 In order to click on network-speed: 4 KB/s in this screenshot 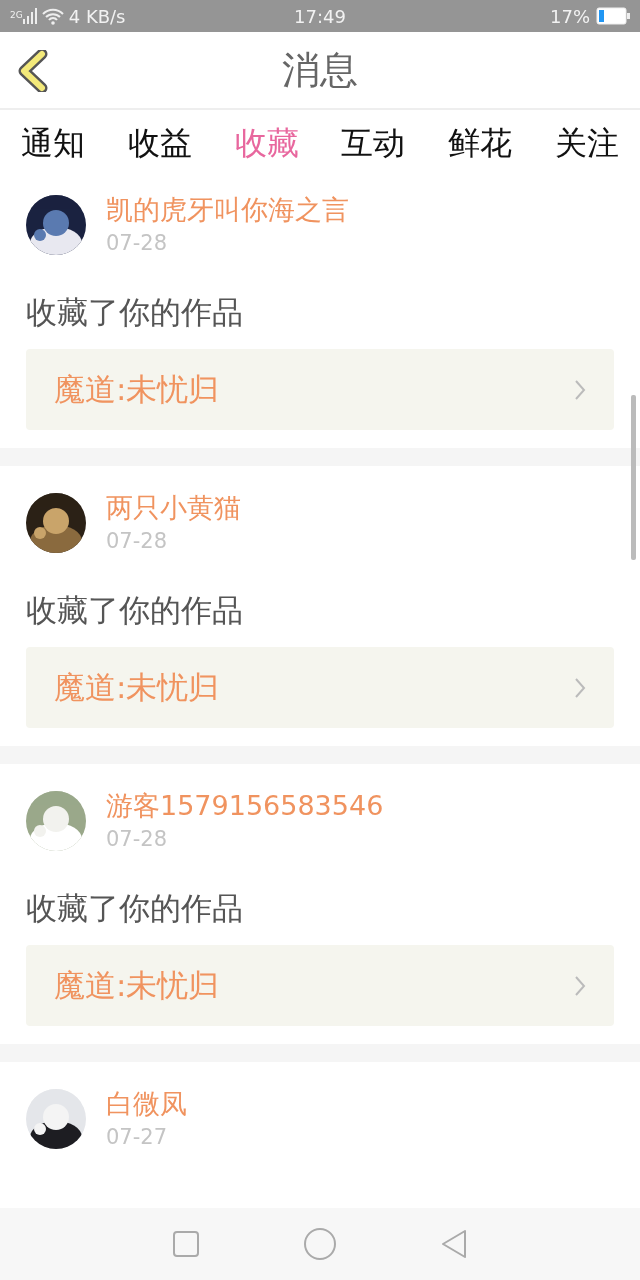, I will do `click(97, 16)`.